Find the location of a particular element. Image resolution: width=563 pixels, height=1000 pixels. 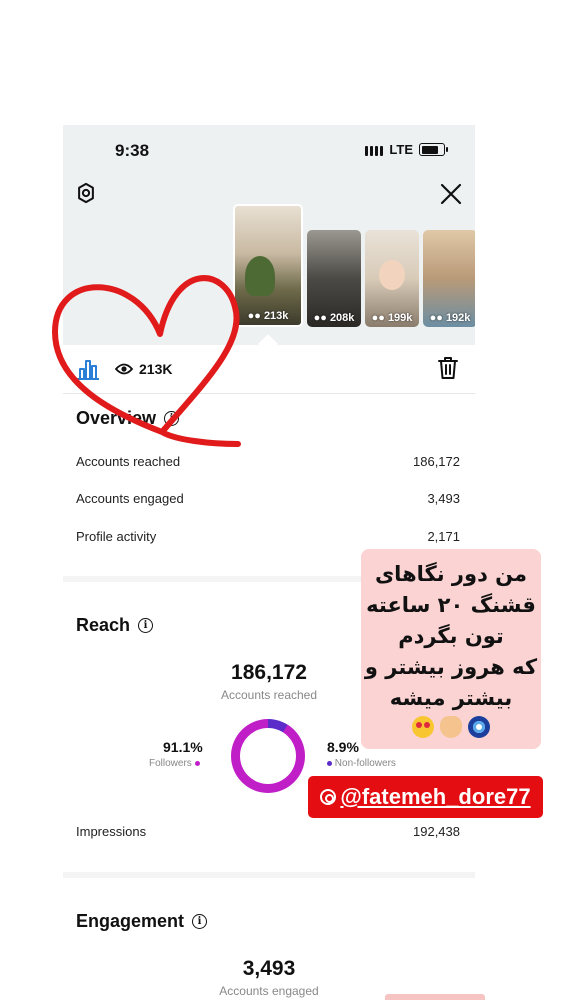

heart-hands-icon is located at coordinates (451, 727).